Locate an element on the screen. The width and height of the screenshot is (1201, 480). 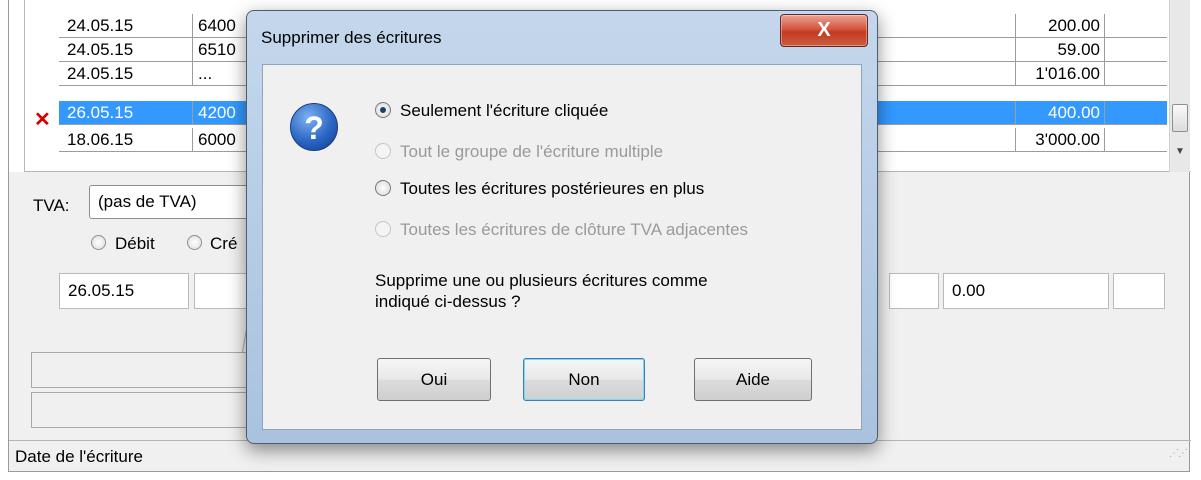
text-field is located at coordinates (224, 291).